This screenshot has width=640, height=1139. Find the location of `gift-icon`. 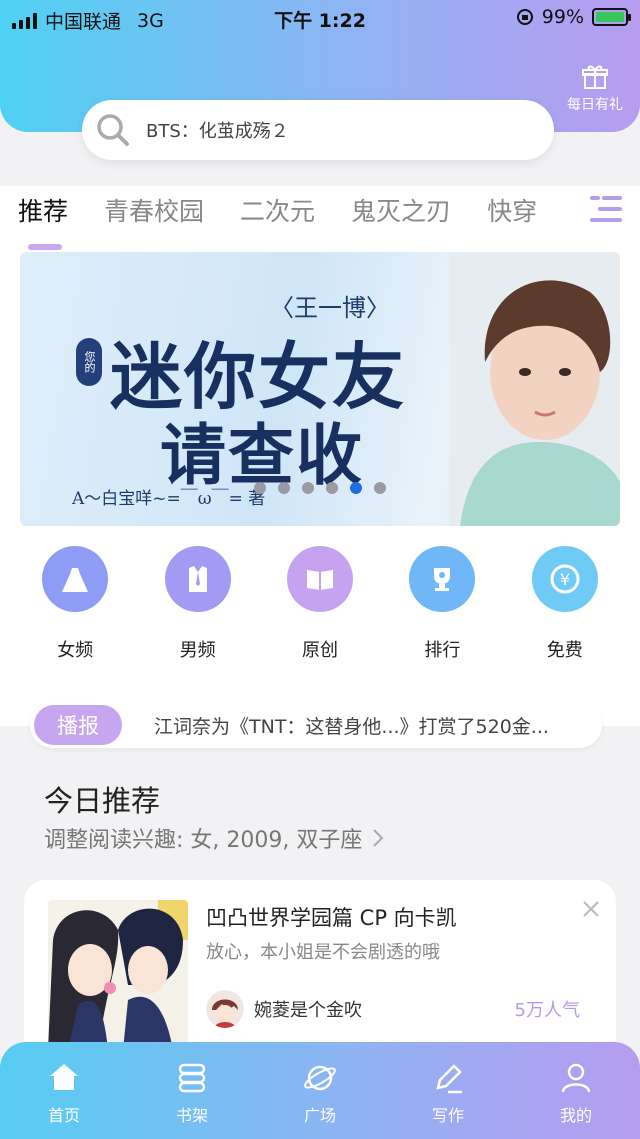

gift-icon is located at coordinates (595, 77).